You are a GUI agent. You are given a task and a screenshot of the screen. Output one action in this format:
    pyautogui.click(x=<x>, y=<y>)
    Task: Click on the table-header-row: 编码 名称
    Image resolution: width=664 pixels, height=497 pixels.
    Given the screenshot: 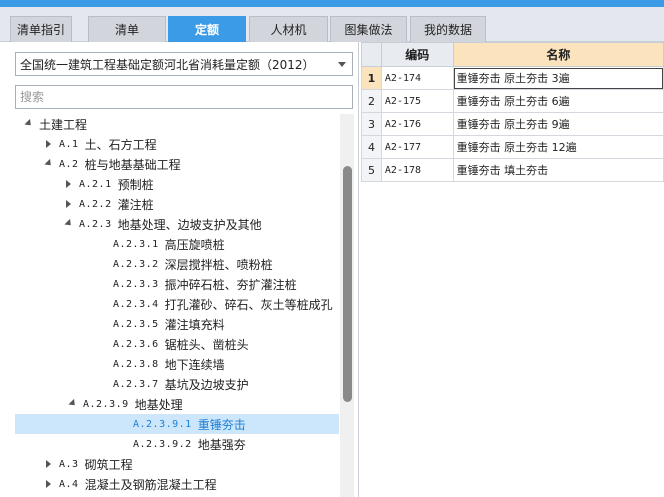 What is the action you would take?
    pyautogui.click(x=512, y=54)
    